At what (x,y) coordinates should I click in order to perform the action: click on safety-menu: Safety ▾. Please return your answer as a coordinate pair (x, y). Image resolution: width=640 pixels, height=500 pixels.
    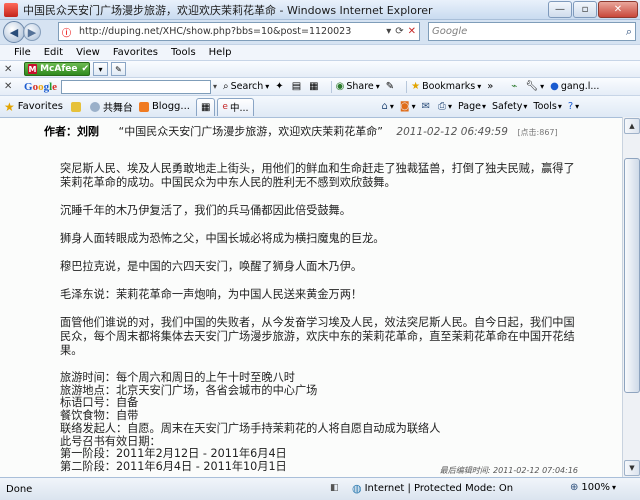
    Looking at the image, I should click on (509, 106).